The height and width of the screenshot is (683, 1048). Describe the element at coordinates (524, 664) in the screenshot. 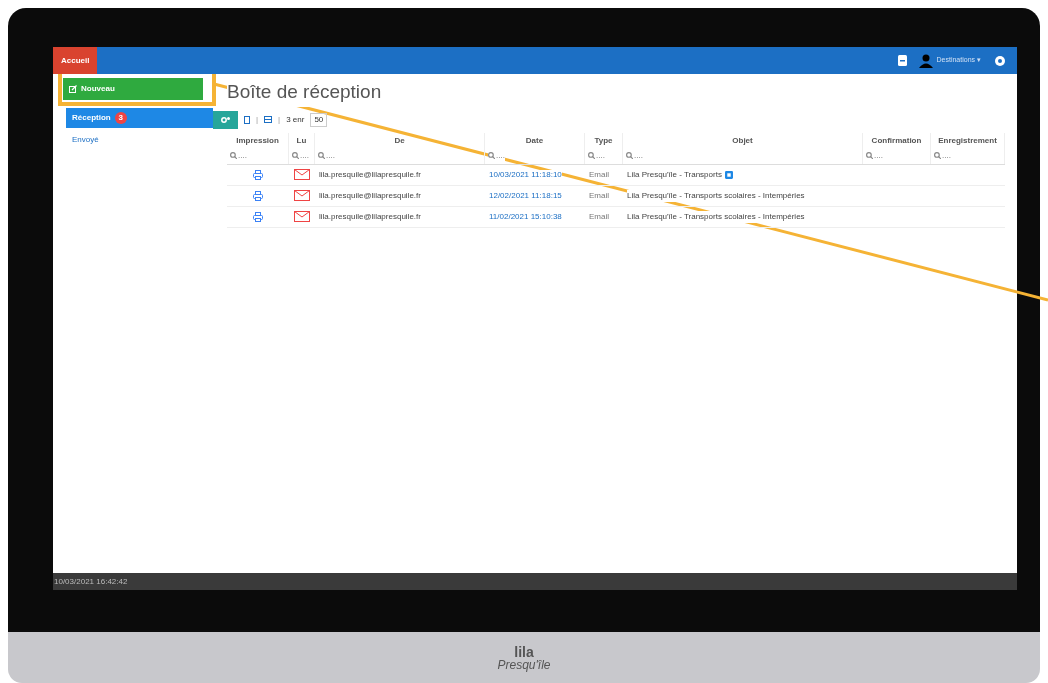

I see `brand-logo-subword: Presqu'île` at that location.